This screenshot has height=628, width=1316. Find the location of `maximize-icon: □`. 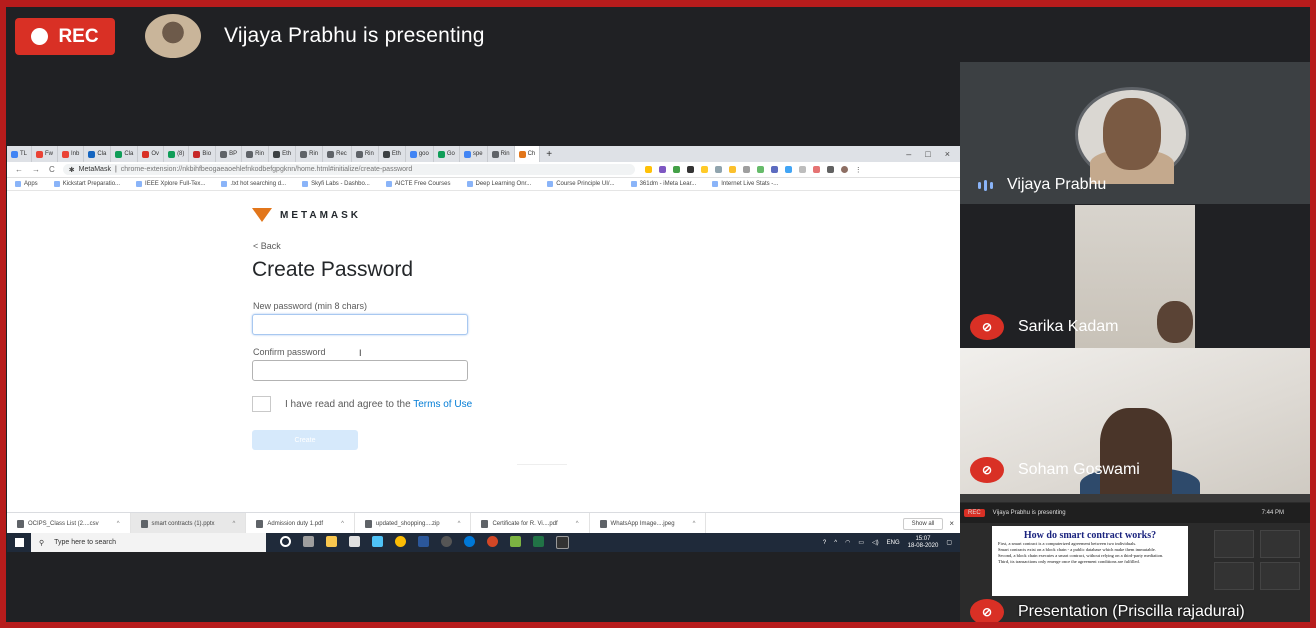

maximize-icon: □ is located at coordinates (927, 154).